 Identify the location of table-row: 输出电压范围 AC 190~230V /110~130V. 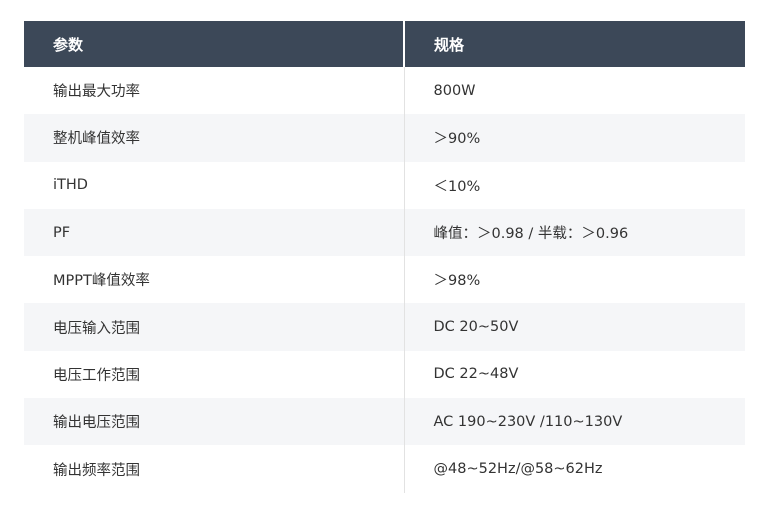
(384, 422).